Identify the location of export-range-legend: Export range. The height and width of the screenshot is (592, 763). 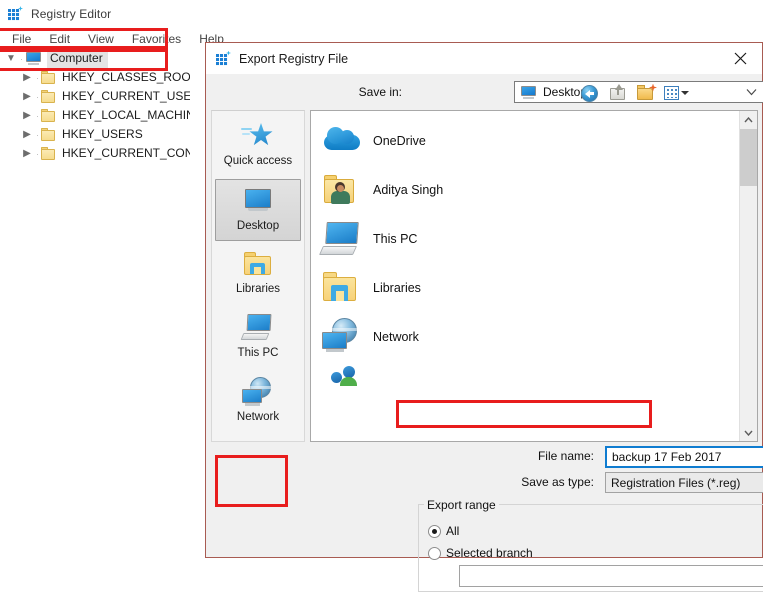
(461, 505).